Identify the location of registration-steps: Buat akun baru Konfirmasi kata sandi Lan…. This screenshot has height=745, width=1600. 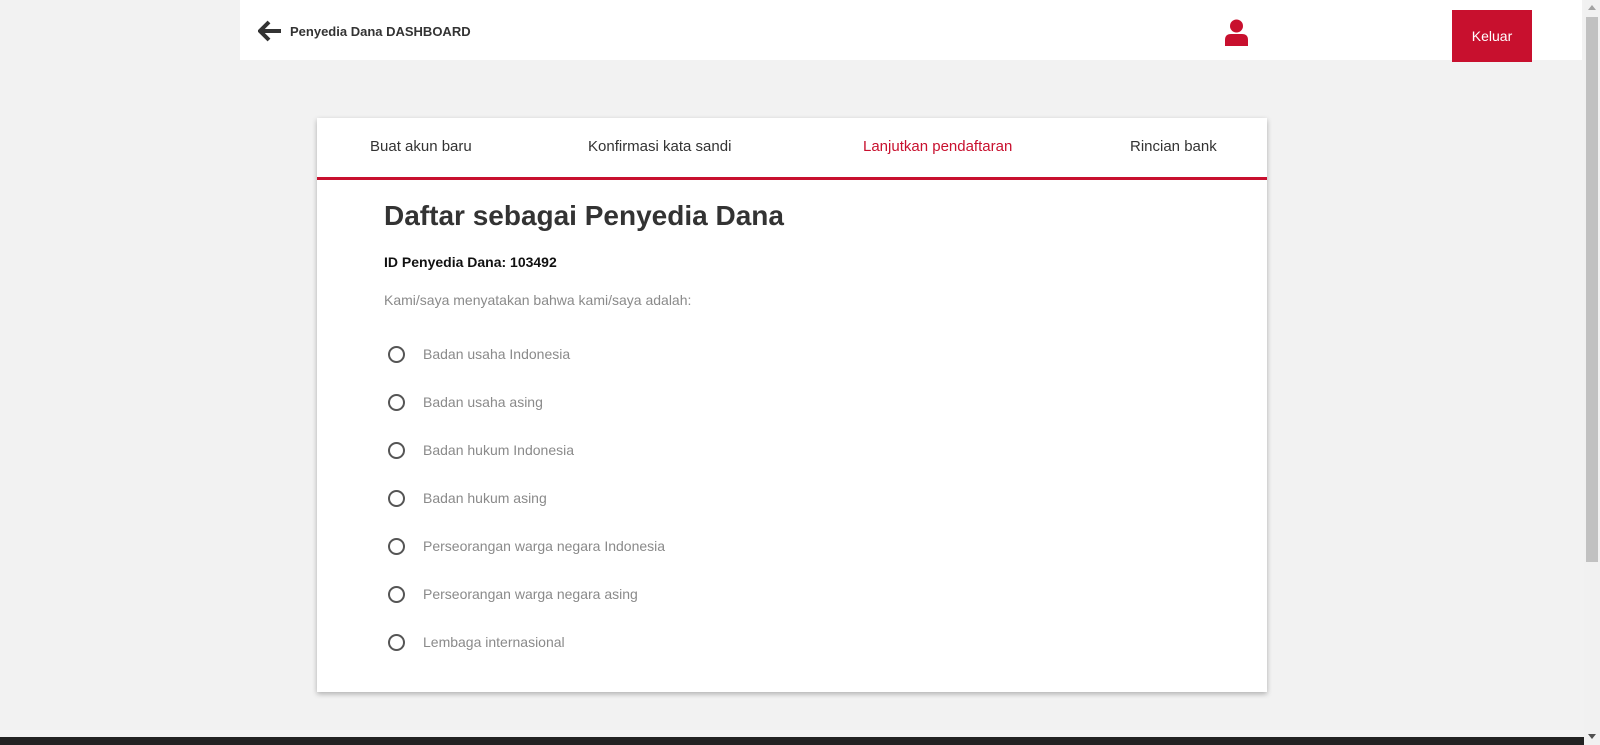
(792, 149).